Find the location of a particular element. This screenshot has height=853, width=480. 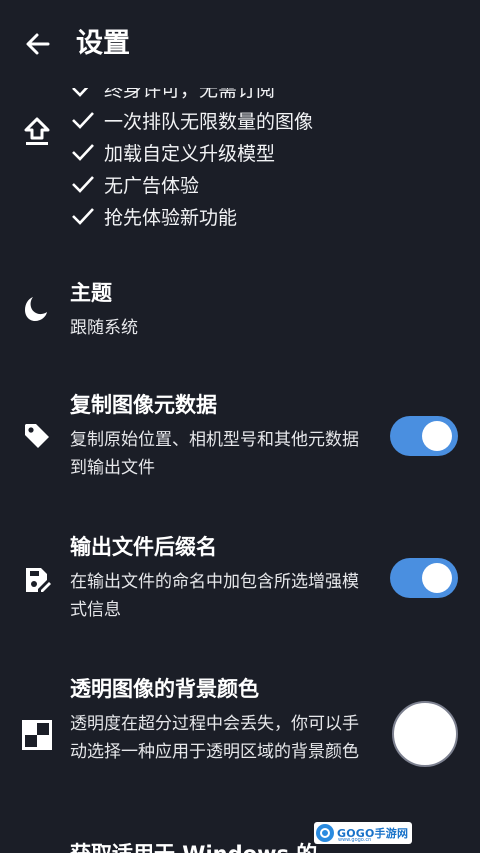

watermark-subtext: www.gogo.cn is located at coordinates (355, 840).